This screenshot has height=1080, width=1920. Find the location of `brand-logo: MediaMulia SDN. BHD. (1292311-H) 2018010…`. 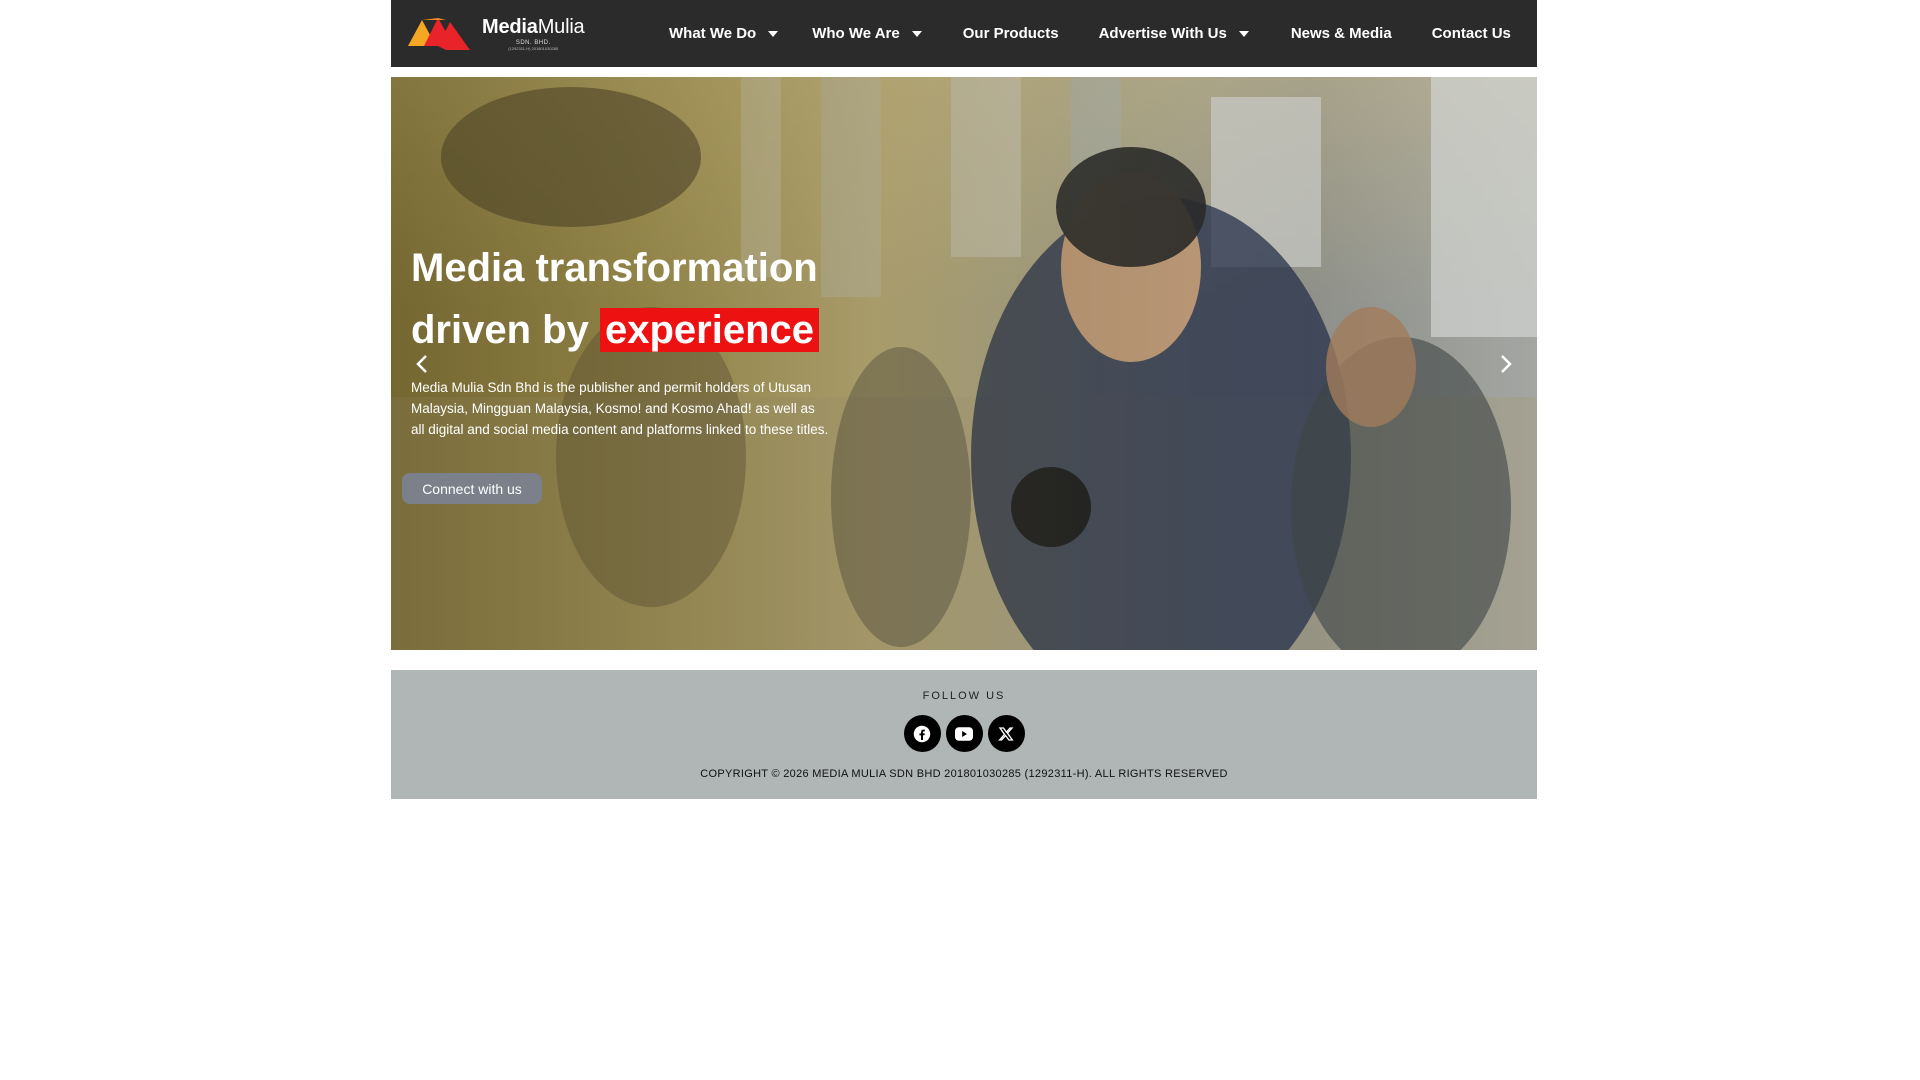

brand-logo: MediaMulia SDN. BHD. (1292311-H) 2018010… is located at coordinates (496, 34).